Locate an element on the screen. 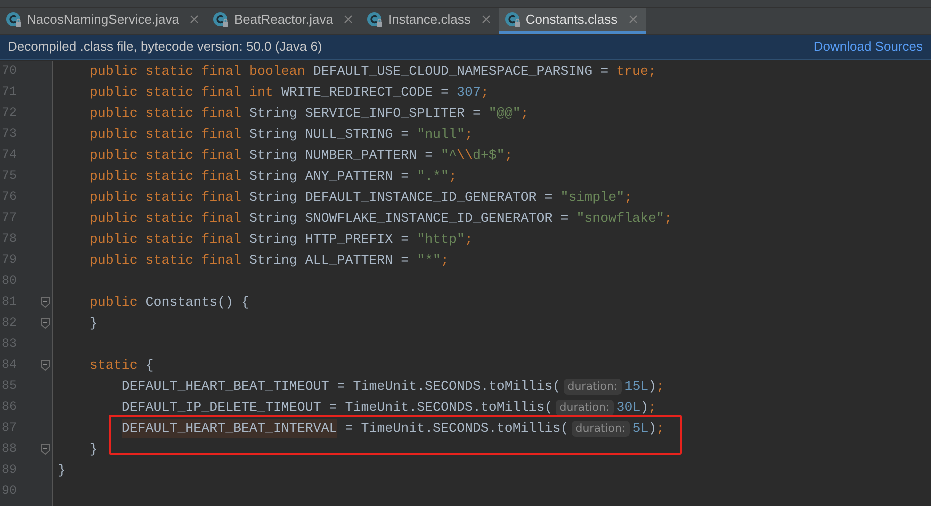 The width and height of the screenshot is (931, 506). tab-label: Instance.class is located at coordinates (429, 19).